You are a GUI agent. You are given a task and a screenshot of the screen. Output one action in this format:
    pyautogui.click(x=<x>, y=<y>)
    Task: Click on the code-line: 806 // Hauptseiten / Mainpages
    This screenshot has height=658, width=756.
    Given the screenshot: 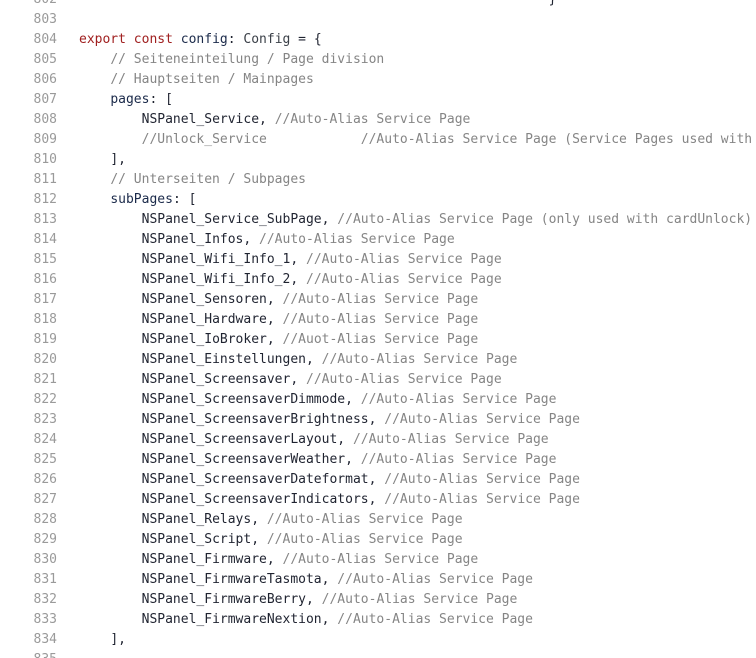 What is the action you would take?
    pyautogui.click(x=378, y=80)
    